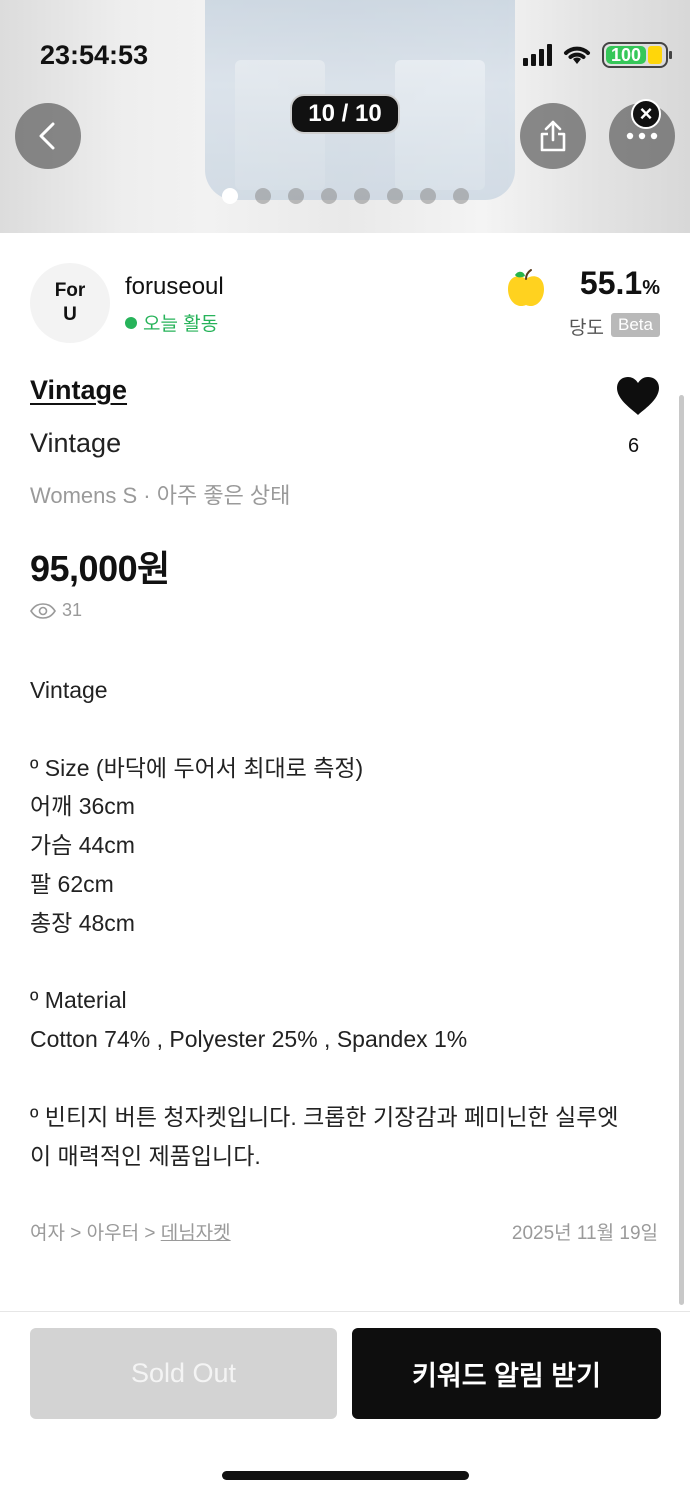 This screenshot has height=1500, width=690. I want to click on description-line: Vintage, so click(69, 690).